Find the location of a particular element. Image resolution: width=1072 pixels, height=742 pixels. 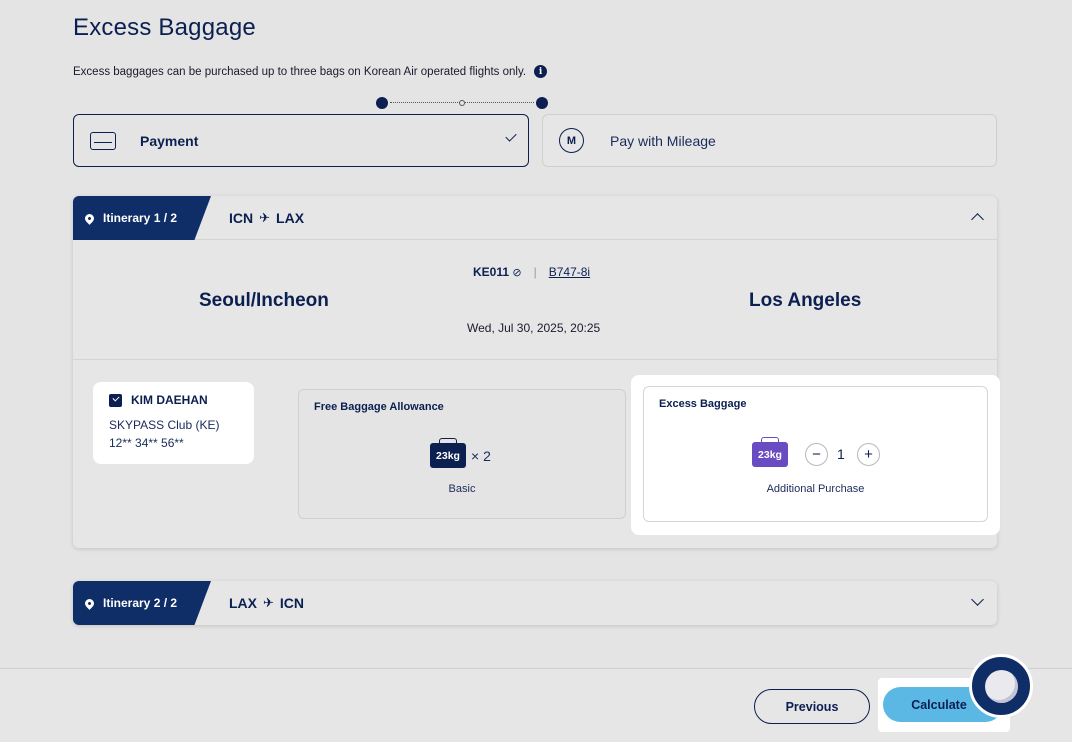

payment-option-label: Payment is located at coordinates (169, 140).